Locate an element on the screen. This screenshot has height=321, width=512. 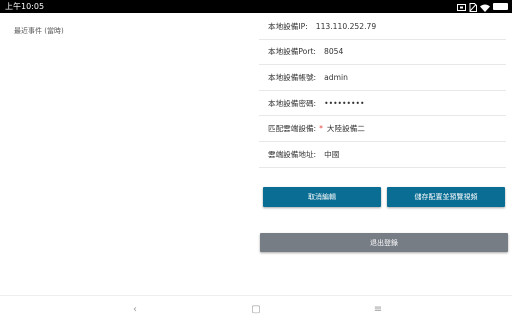
match-cloud-device-value: 大陸設備二 is located at coordinates (346, 128).